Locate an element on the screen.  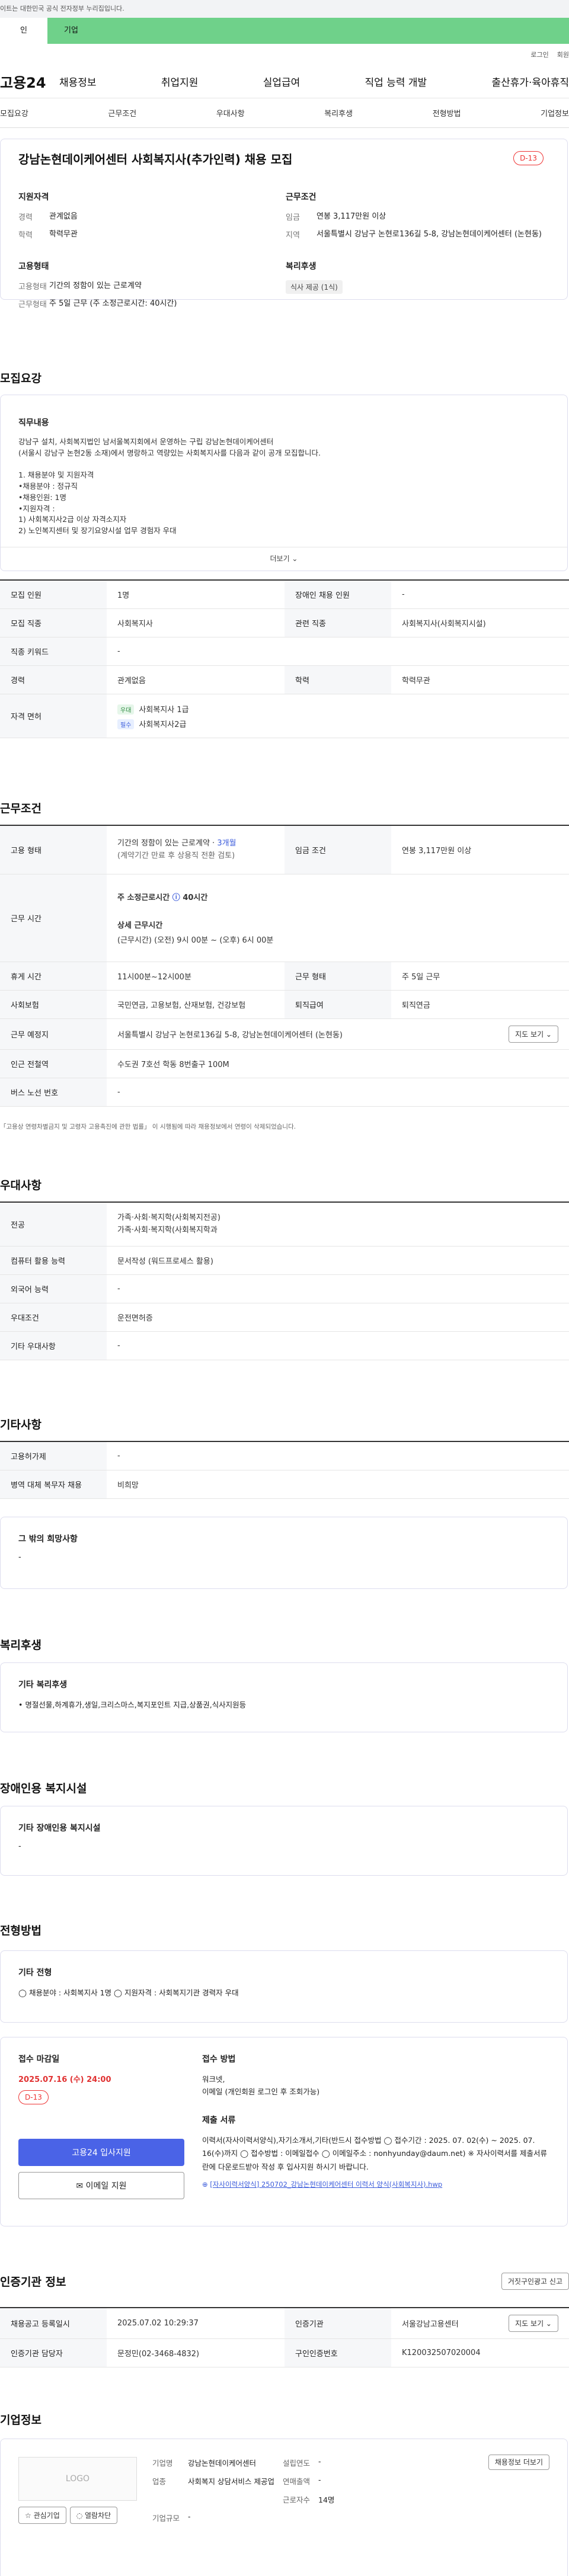
wt-label: 근무 시간 is located at coordinates (53, 918).